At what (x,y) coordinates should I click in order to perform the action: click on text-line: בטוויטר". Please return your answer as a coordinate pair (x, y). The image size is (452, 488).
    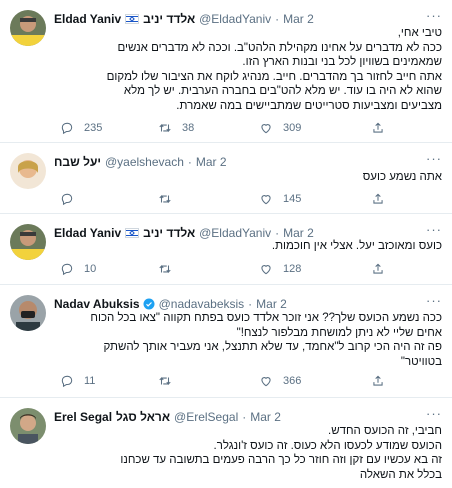
    Looking at the image, I should click on (421, 361).